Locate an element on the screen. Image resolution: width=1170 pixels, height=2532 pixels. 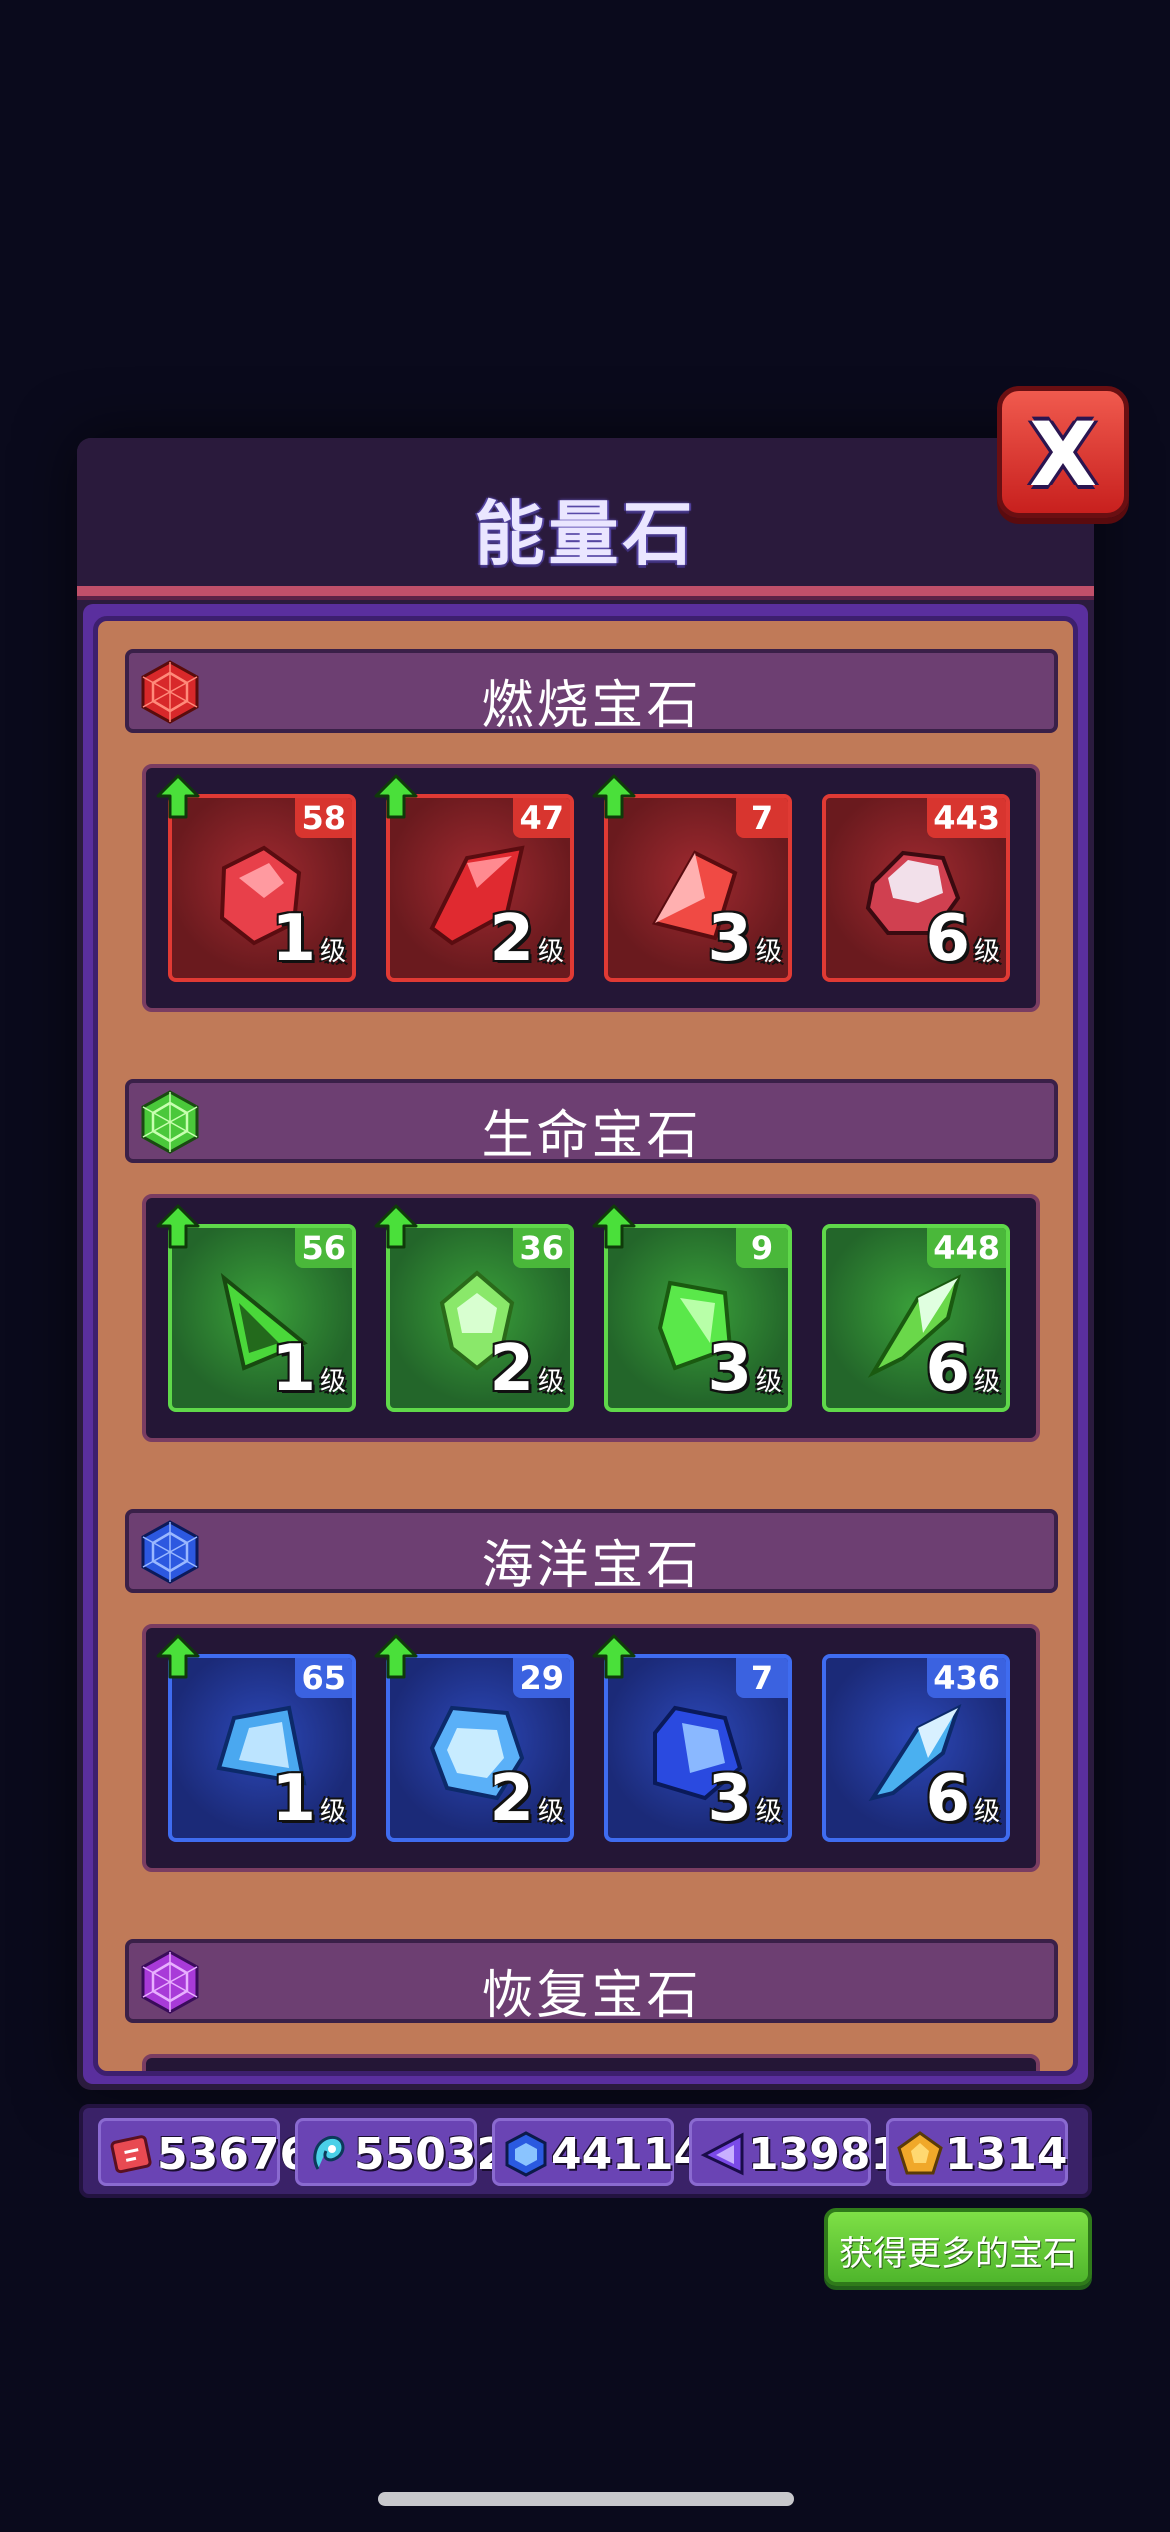
section-header-ocean: 海洋宝石 is located at coordinates (591, 1552).